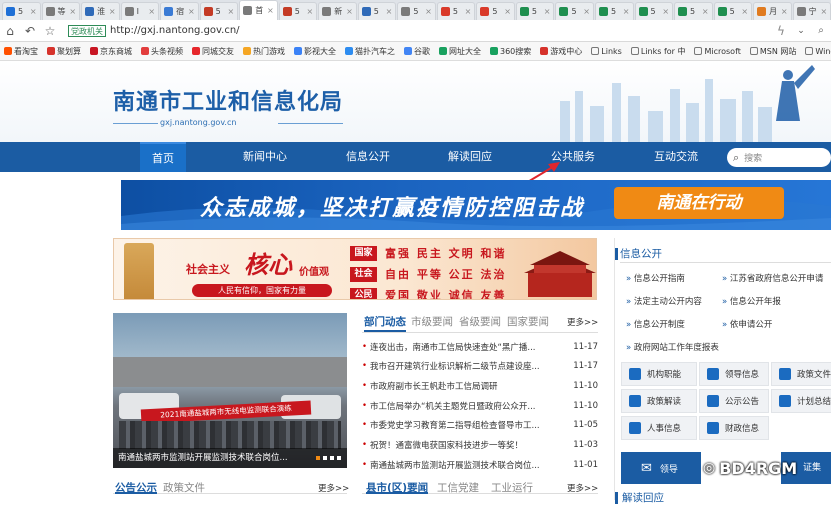  Describe the element at coordinates (162, 51) in the screenshot. I see `bookmark-item: 头条视频` at that location.